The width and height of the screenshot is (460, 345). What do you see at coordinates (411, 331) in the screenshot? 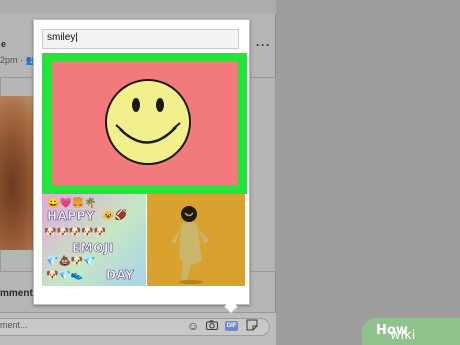
I see `wikihow-watermark: wiki How` at bounding box center [411, 331].